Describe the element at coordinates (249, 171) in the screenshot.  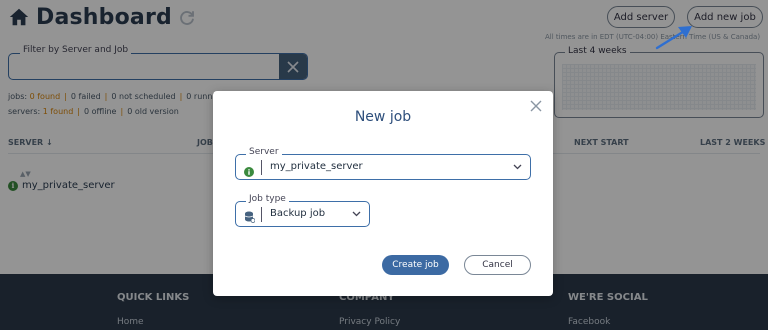
I see `info-icon` at that location.